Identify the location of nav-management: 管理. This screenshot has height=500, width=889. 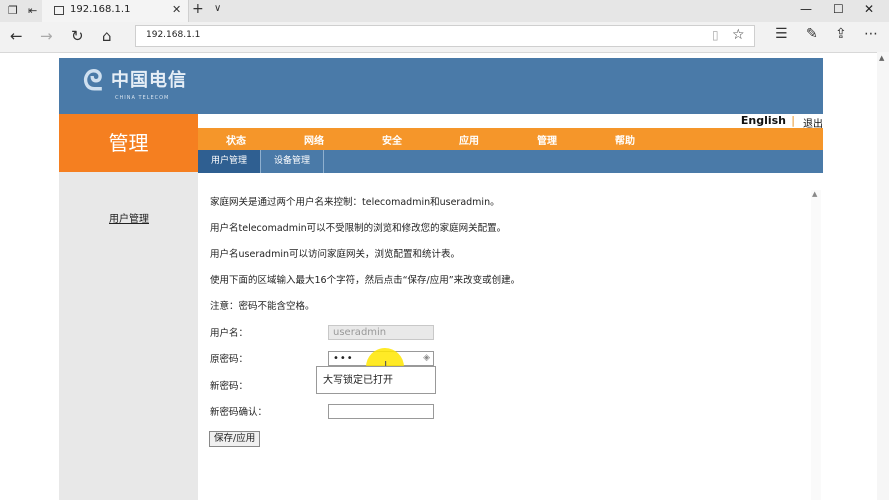
(547, 139).